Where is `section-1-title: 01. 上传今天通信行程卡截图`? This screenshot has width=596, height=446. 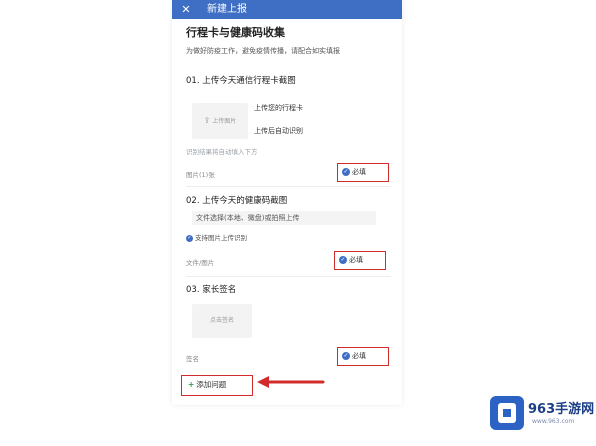 section-1-title: 01. 上传今天通信行程卡截图 is located at coordinates (241, 81).